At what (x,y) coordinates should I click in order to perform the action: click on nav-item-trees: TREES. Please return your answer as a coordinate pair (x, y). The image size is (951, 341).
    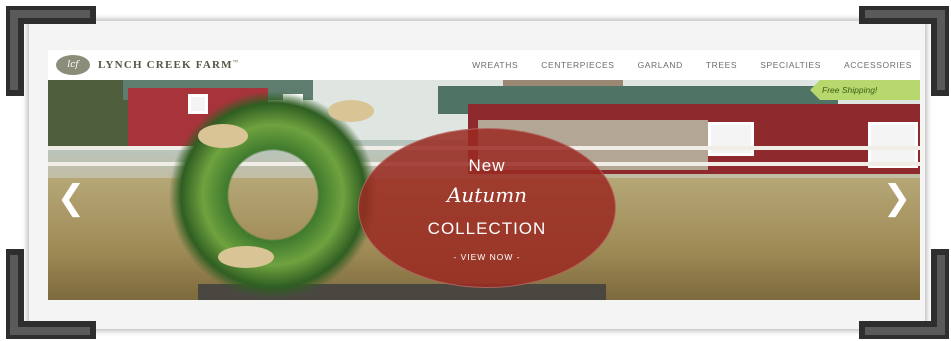
    Looking at the image, I should click on (721, 65).